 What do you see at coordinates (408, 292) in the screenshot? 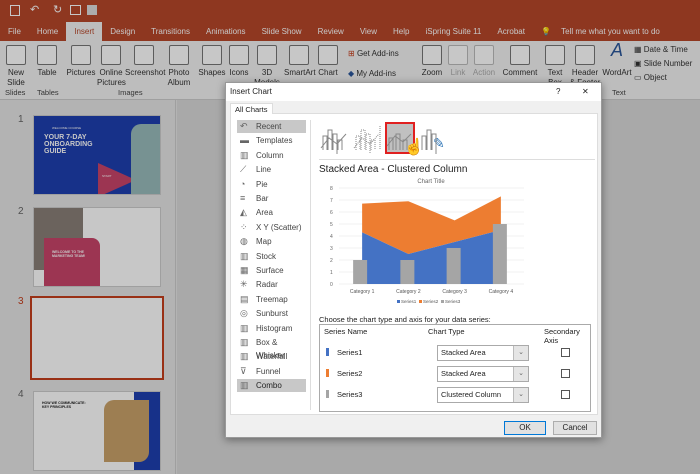
I see `x-tick-label: Category 2` at bounding box center [408, 292].